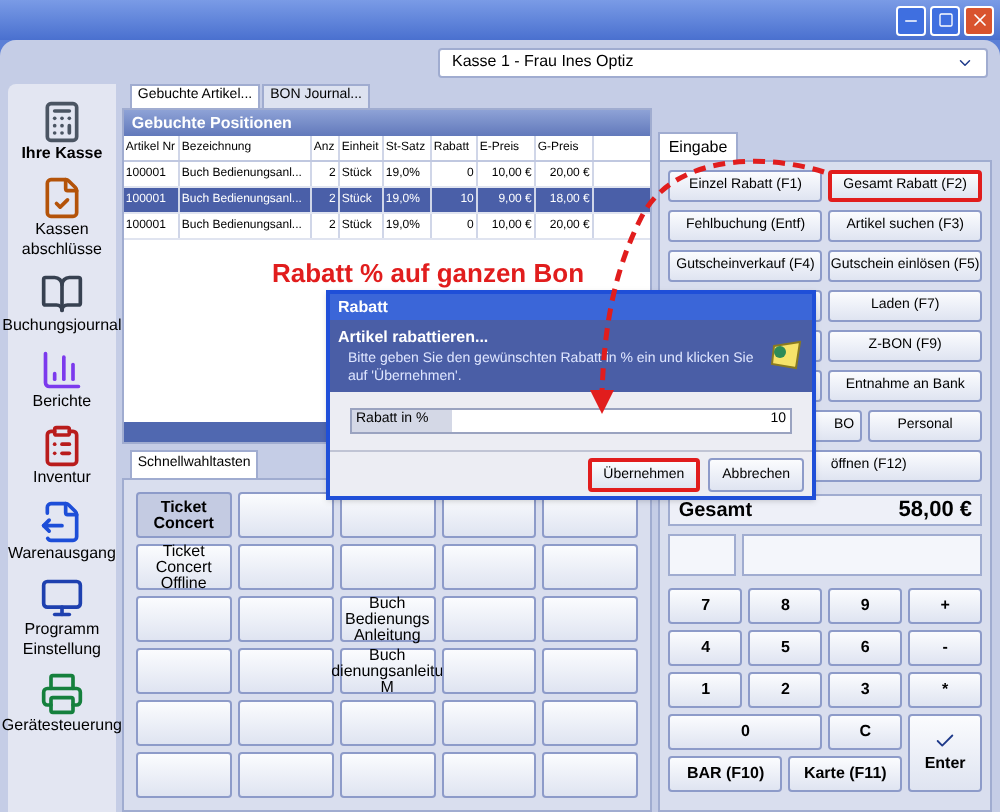 The width and height of the screenshot is (1000, 812). What do you see at coordinates (61, 522) in the screenshot?
I see `document-arrow-icon` at bounding box center [61, 522].